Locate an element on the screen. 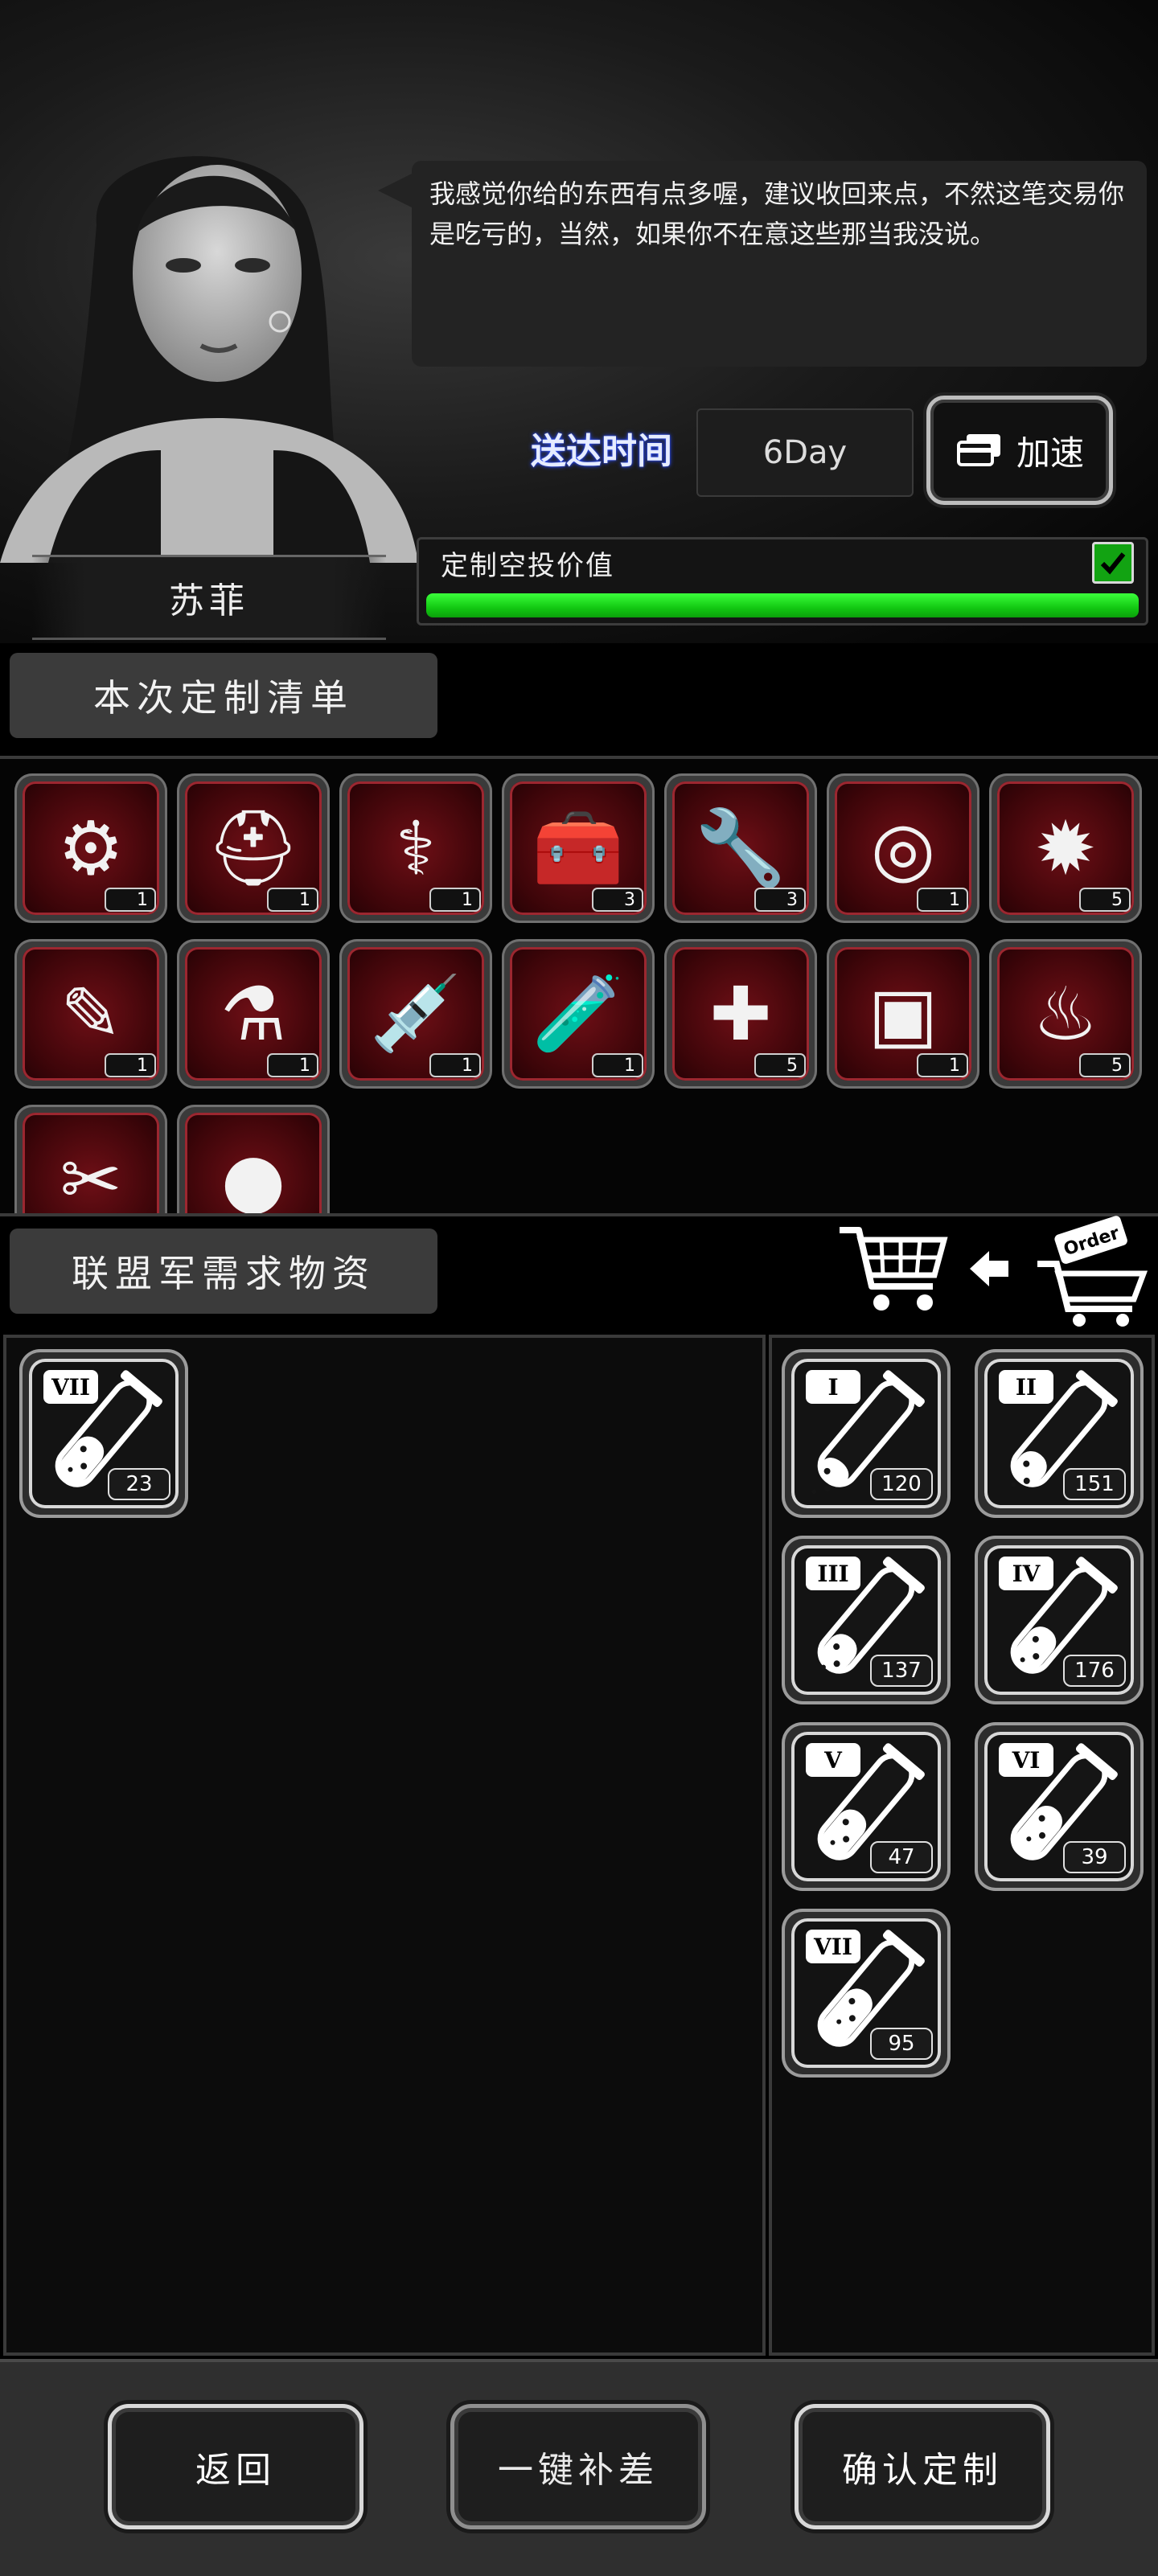  airdrop-value-progress-fill is located at coordinates (782, 605).